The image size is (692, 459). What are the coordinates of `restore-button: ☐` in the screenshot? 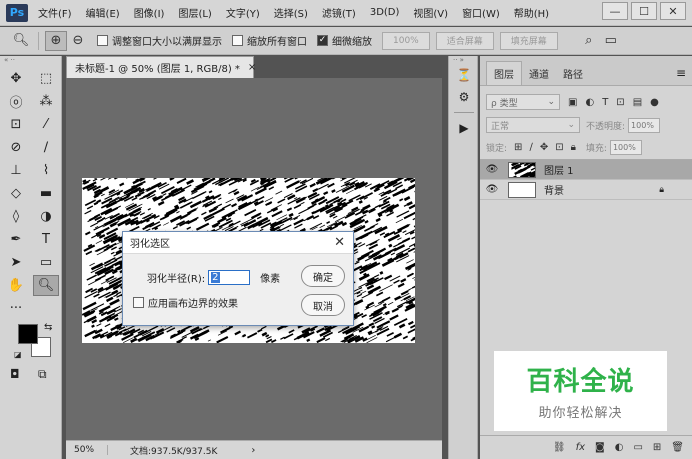 It's located at (644, 11).